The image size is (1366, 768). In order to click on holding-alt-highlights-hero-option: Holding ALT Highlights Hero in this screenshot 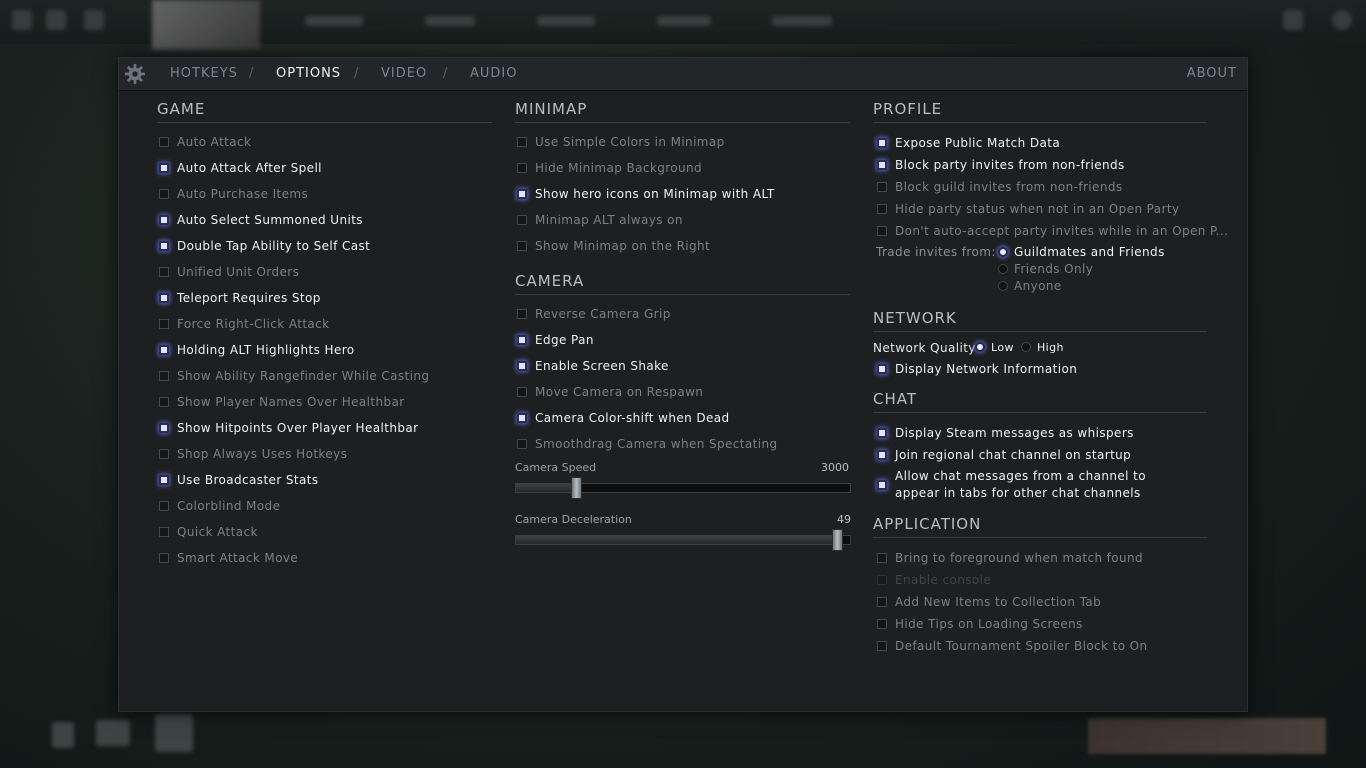, I will do `click(257, 350)`.